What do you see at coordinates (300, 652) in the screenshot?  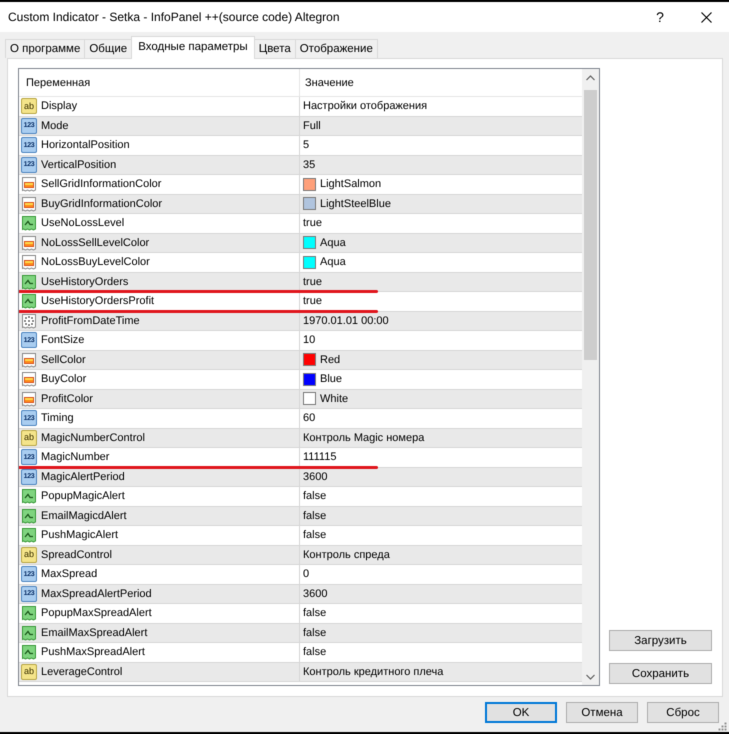 I see `table-row: PushMaxSpreadAlert false` at bounding box center [300, 652].